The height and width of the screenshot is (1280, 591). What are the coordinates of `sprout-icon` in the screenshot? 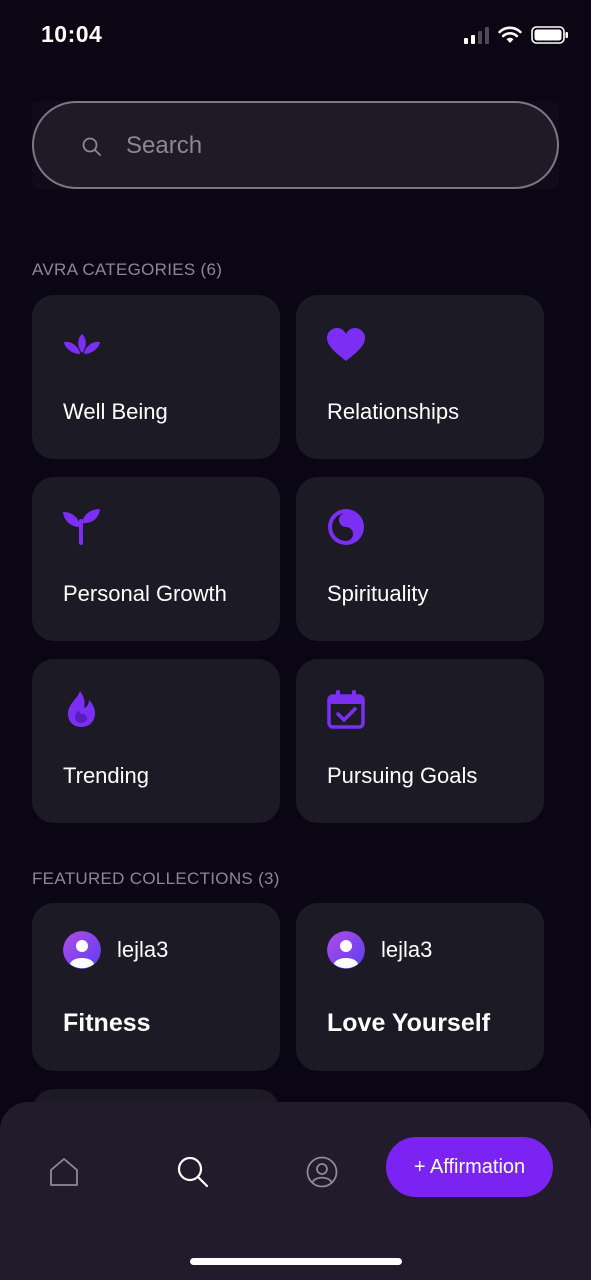 It's located at (81, 527).